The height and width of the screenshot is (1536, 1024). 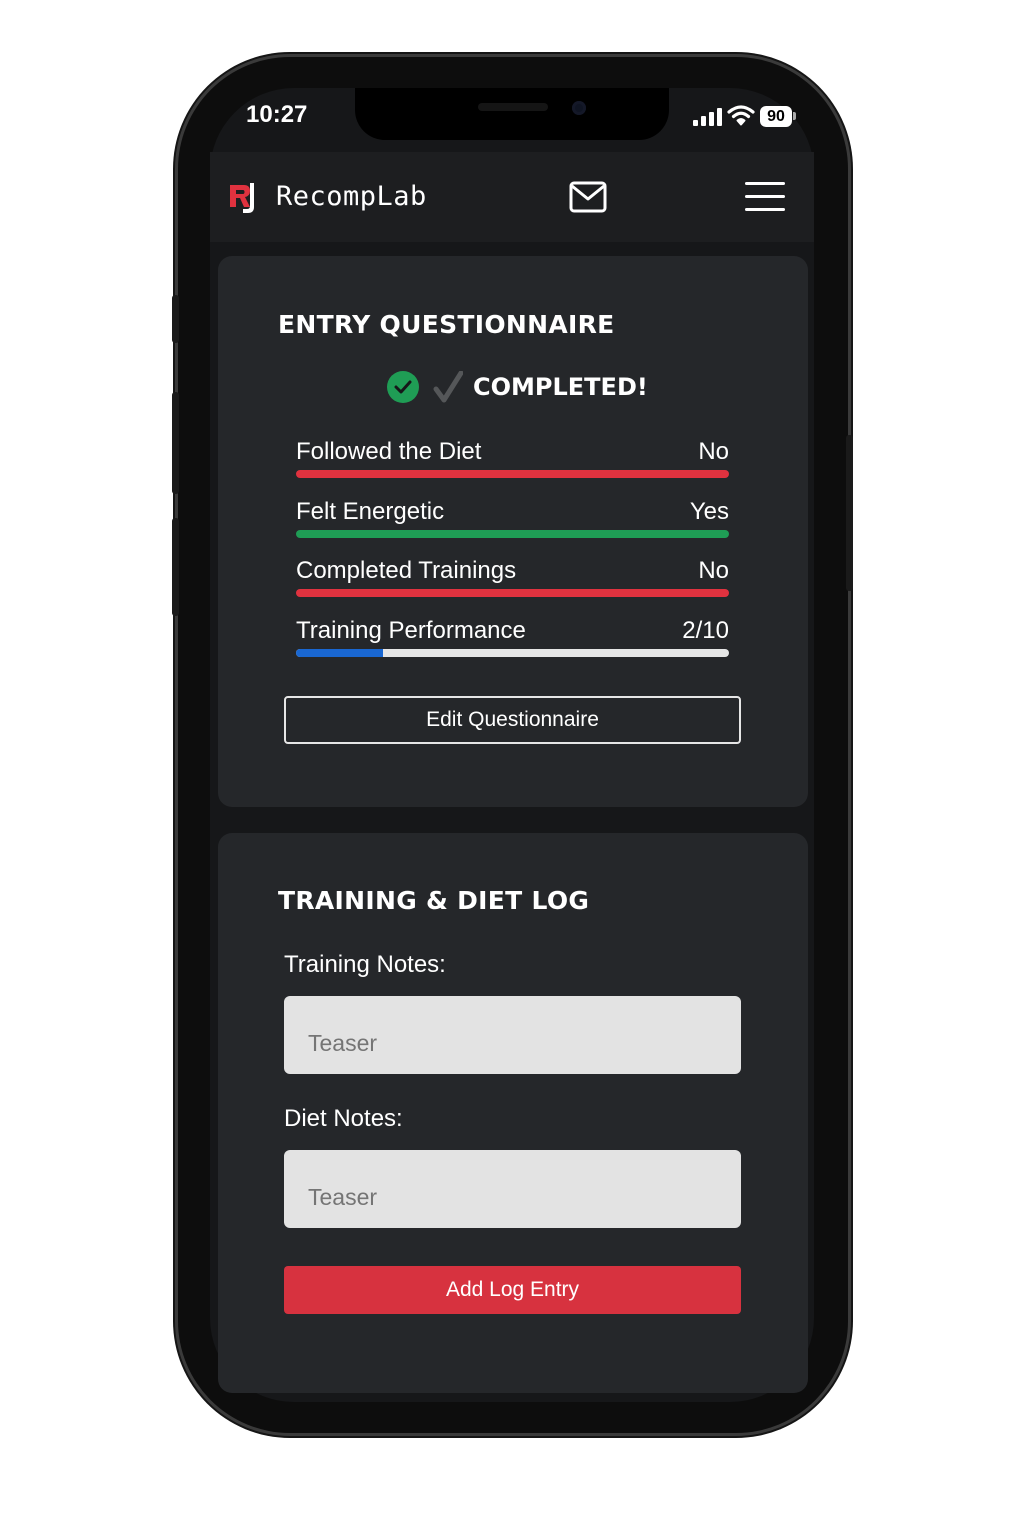 What do you see at coordinates (389, 451) in the screenshot?
I see `item-label: Followed the Diet` at bounding box center [389, 451].